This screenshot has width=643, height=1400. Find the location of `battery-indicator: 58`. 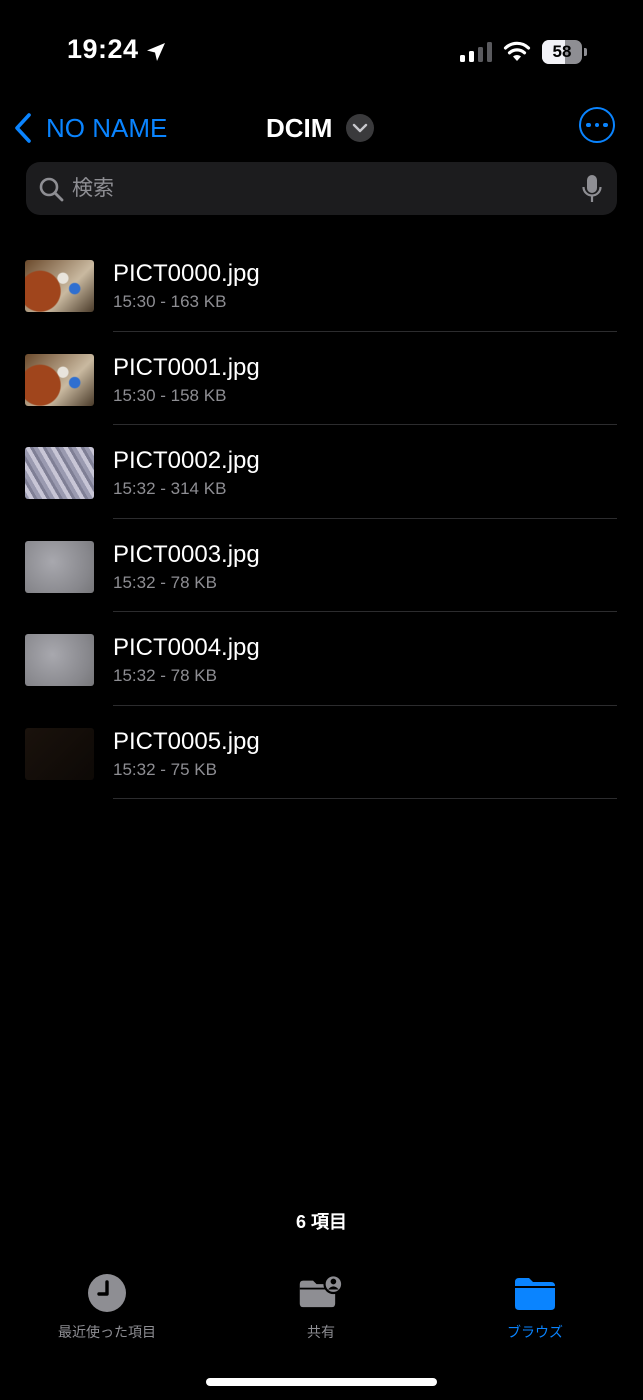

battery-indicator: 58 is located at coordinates (565, 52).